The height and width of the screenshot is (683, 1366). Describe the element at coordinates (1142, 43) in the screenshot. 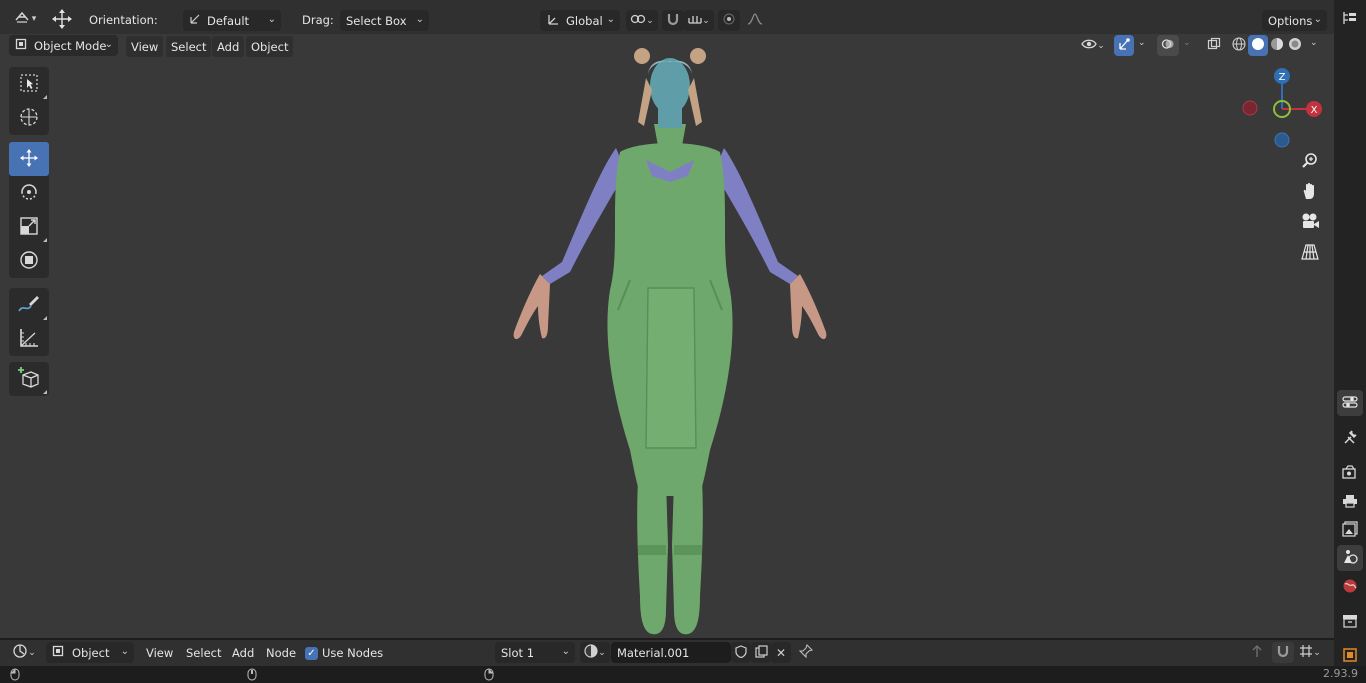

I see `gizmo-options-chevron-icon: ⌄` at that location.